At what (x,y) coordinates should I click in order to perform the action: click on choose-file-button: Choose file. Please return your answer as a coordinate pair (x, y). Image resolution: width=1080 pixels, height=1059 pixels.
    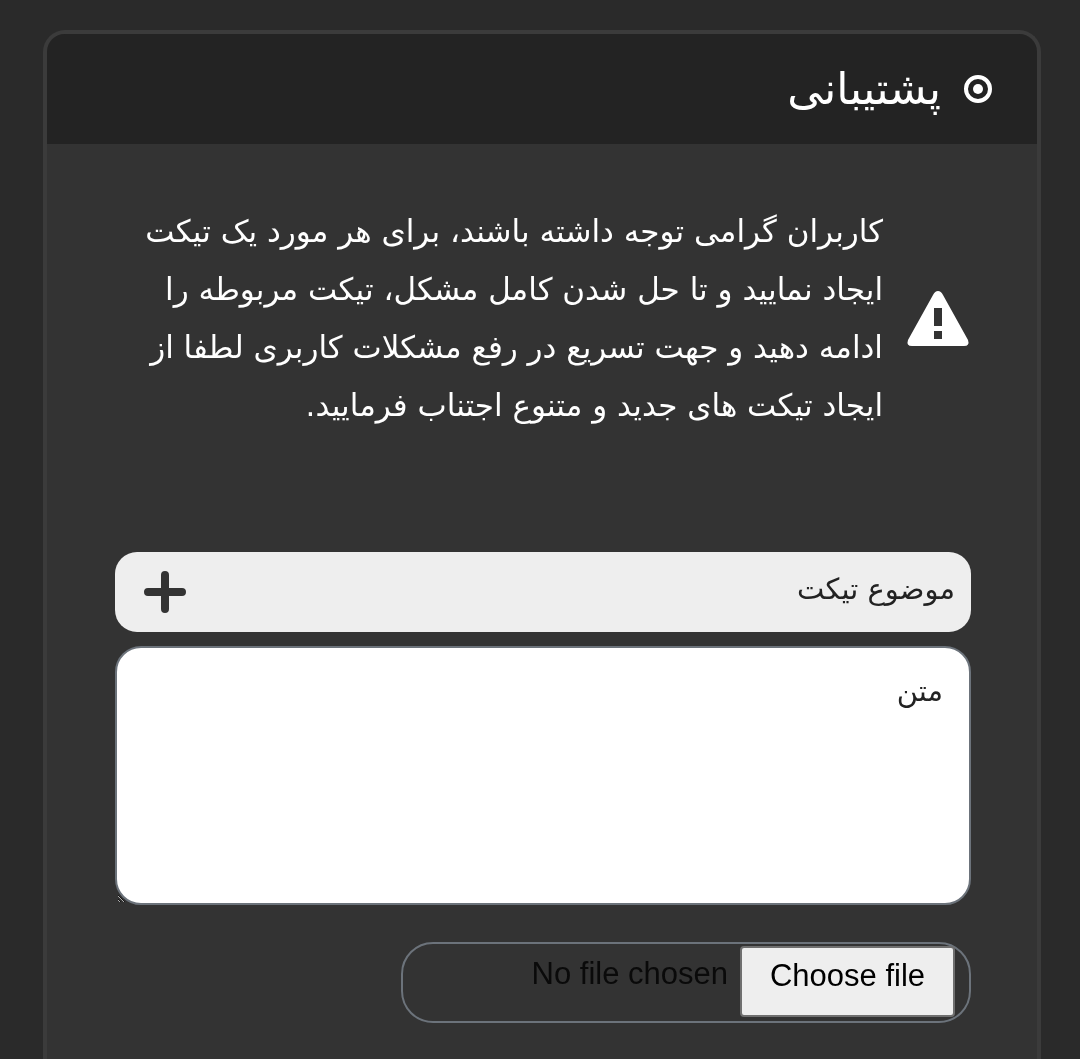
    Looking at the image, I should click on (847, 981).